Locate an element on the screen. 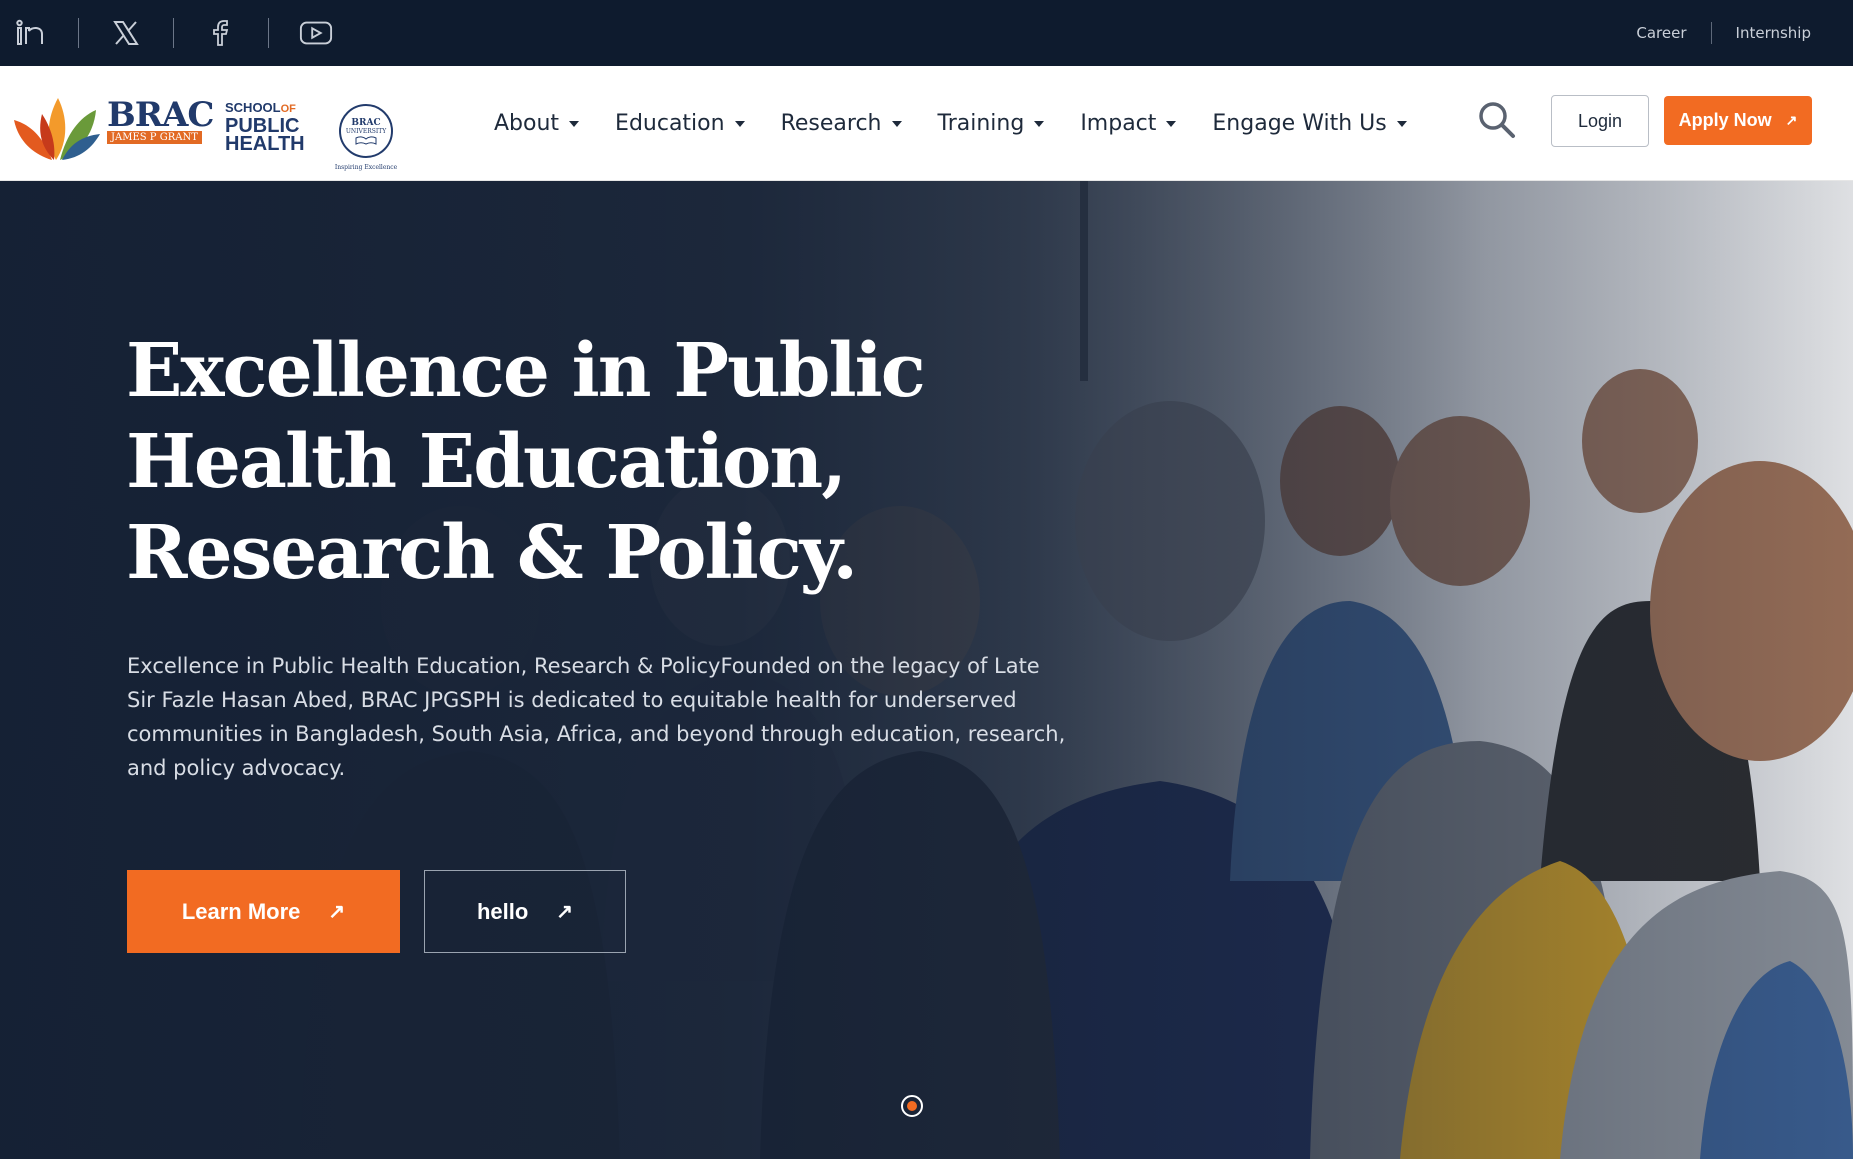 This screenshot has height=1159, width=1853. nav-label: Engage With Us is located at coordinates (1299, 123).